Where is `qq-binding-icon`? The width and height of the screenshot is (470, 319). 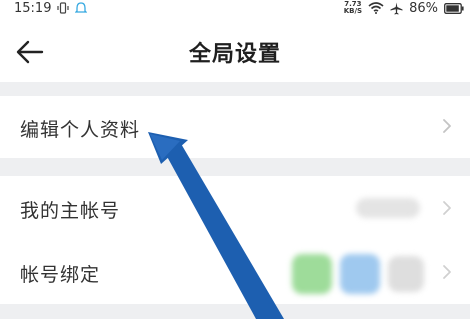 qq-binding-icon is located at coordinates (360, 274).